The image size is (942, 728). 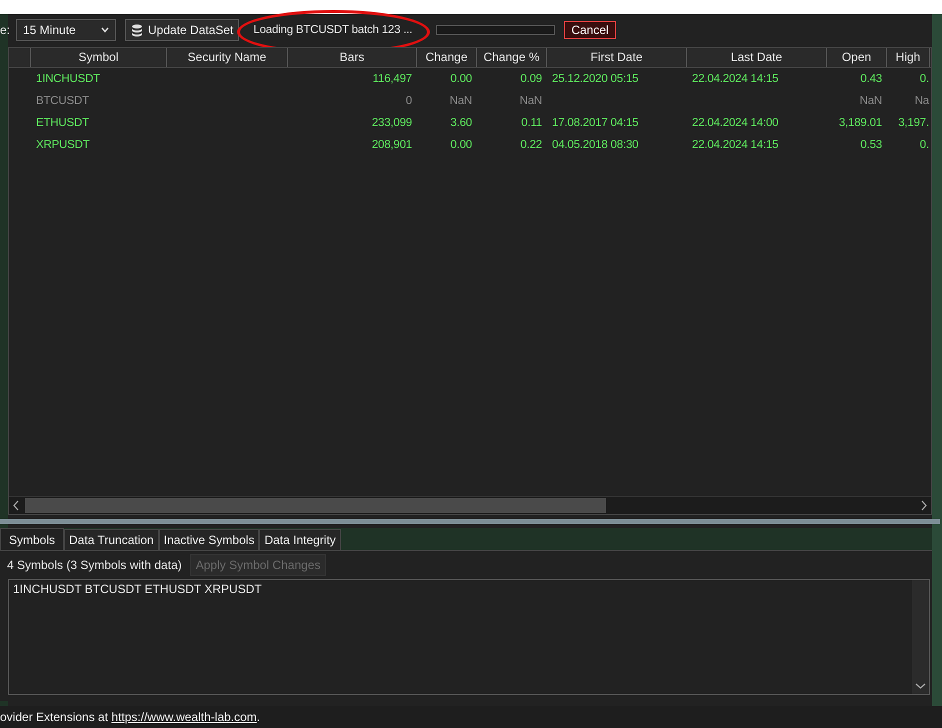 I want to click on table-cell: ETHUSDT, so click(x=62, y=123).